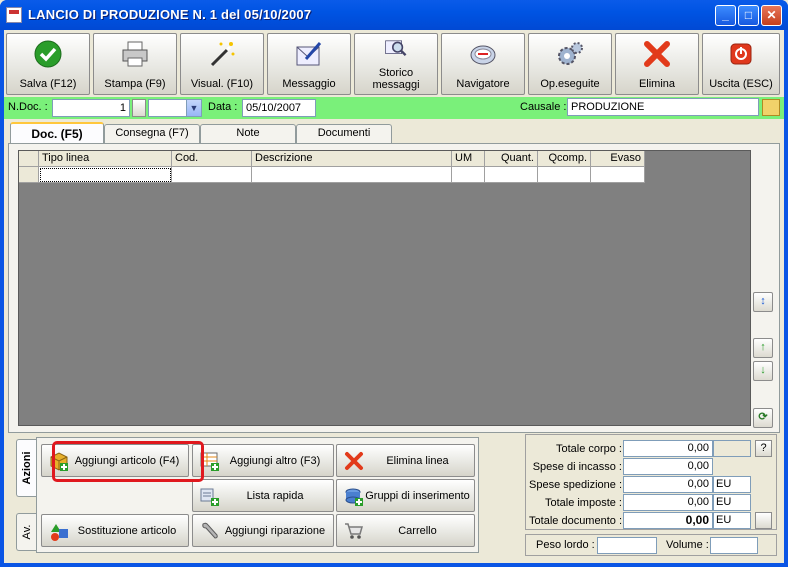  I want to click on cart-button: Carrello, so click(405, 530).